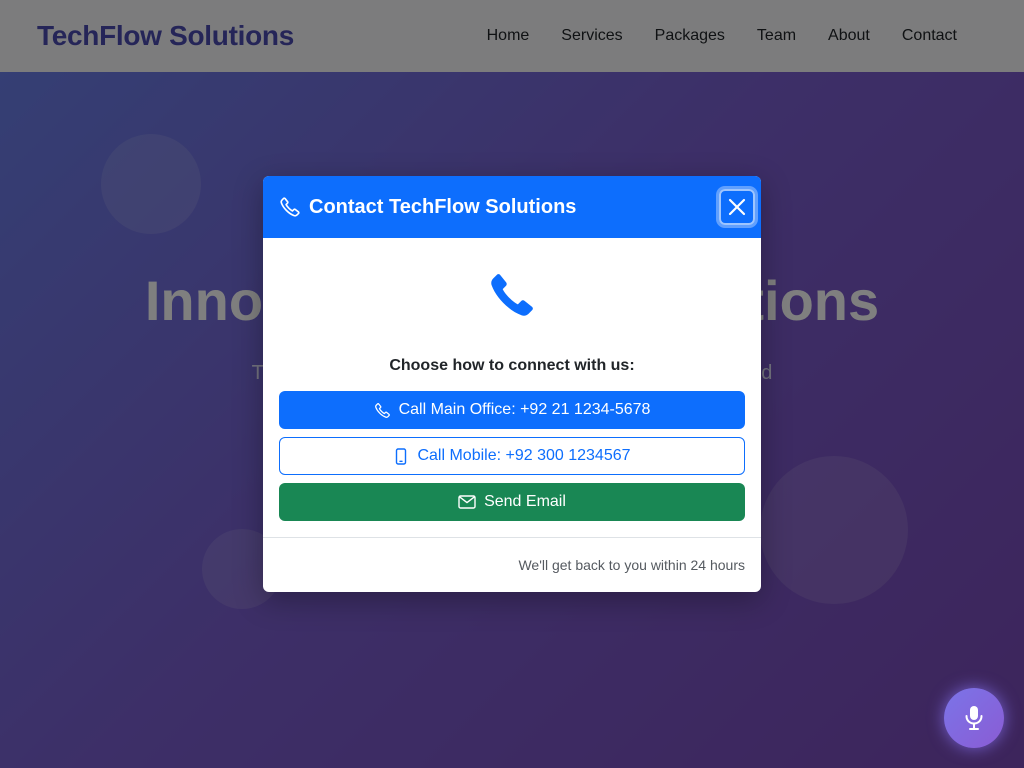 This screenshot has height=768, width=1024. What do you see at coordinates (525, 501) in the screenshot?
I see `send-email-label: Send Email` at bounding box center [525, 501].